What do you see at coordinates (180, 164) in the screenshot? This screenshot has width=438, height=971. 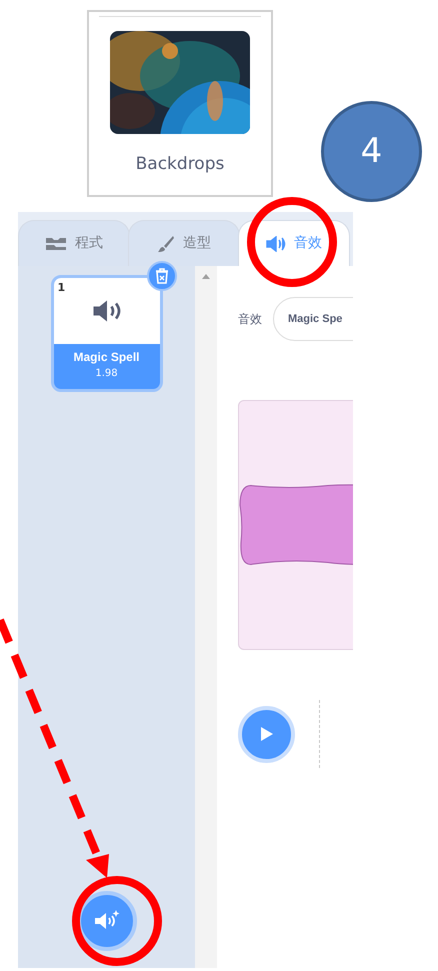 I see `backdrops-label: Backdrops` at bounding box center [180, 164].